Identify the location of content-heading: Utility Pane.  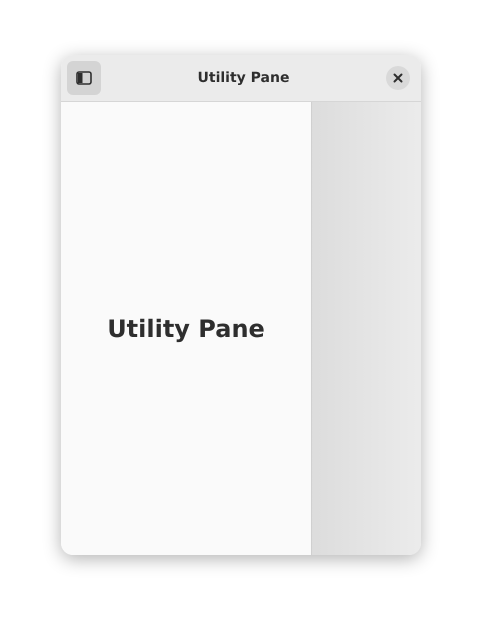
(186, 329).